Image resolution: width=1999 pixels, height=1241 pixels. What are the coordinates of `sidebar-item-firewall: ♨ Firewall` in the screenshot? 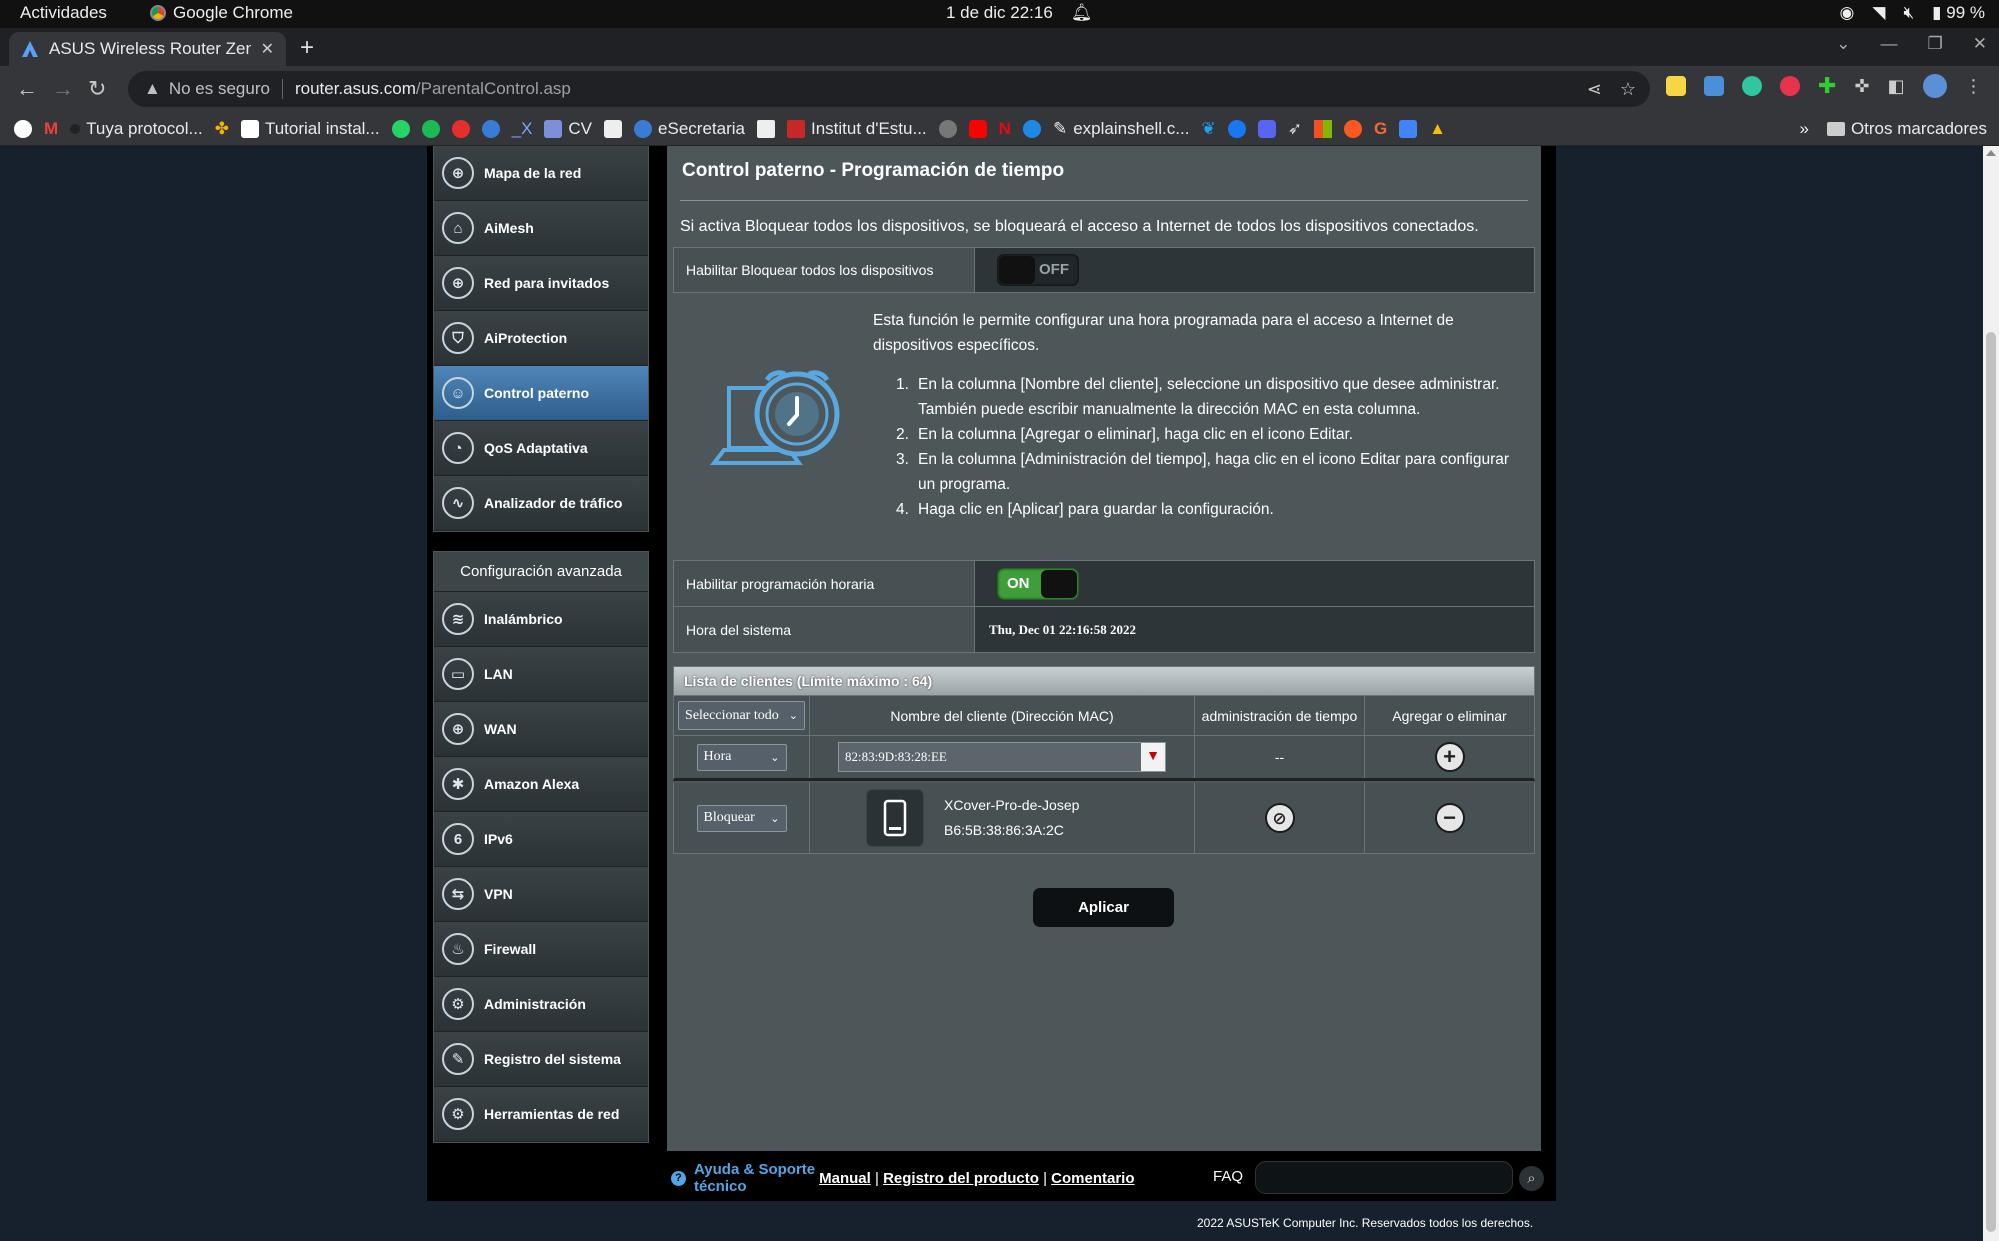 It's located at (541, 949).